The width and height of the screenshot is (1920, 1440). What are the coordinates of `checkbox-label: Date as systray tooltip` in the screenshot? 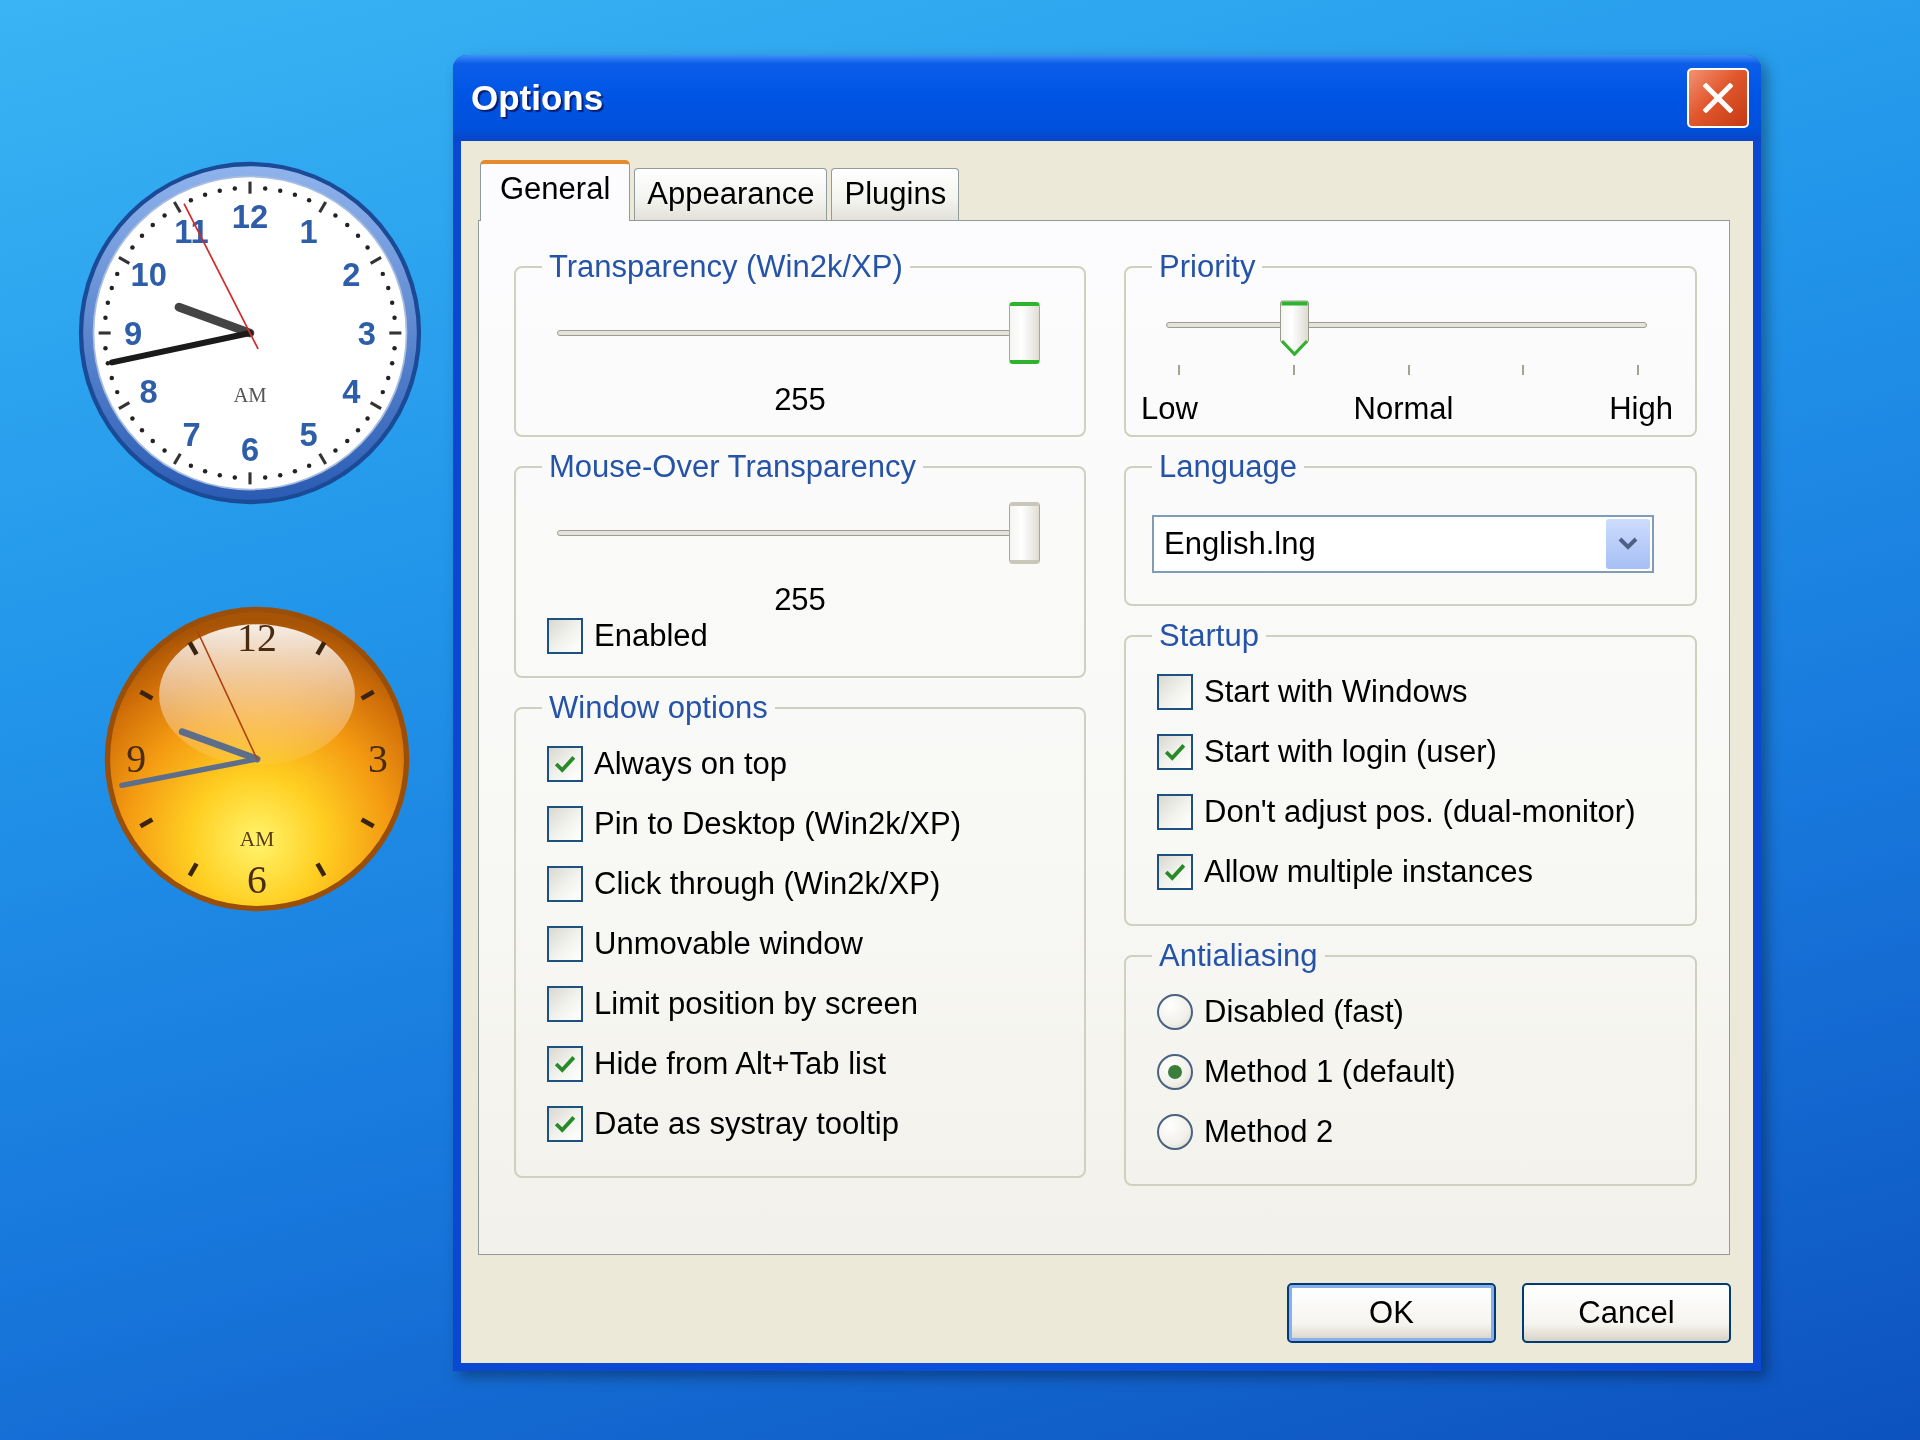 It's located at (746, 1124).